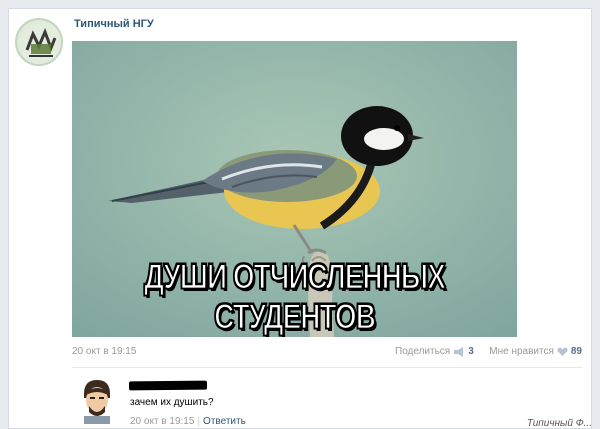 The image size is (600, 429). What do you see at coordinates (459, 351) in the screenshot?
I see `megaphone-icon` at bounding box center [459, 351].